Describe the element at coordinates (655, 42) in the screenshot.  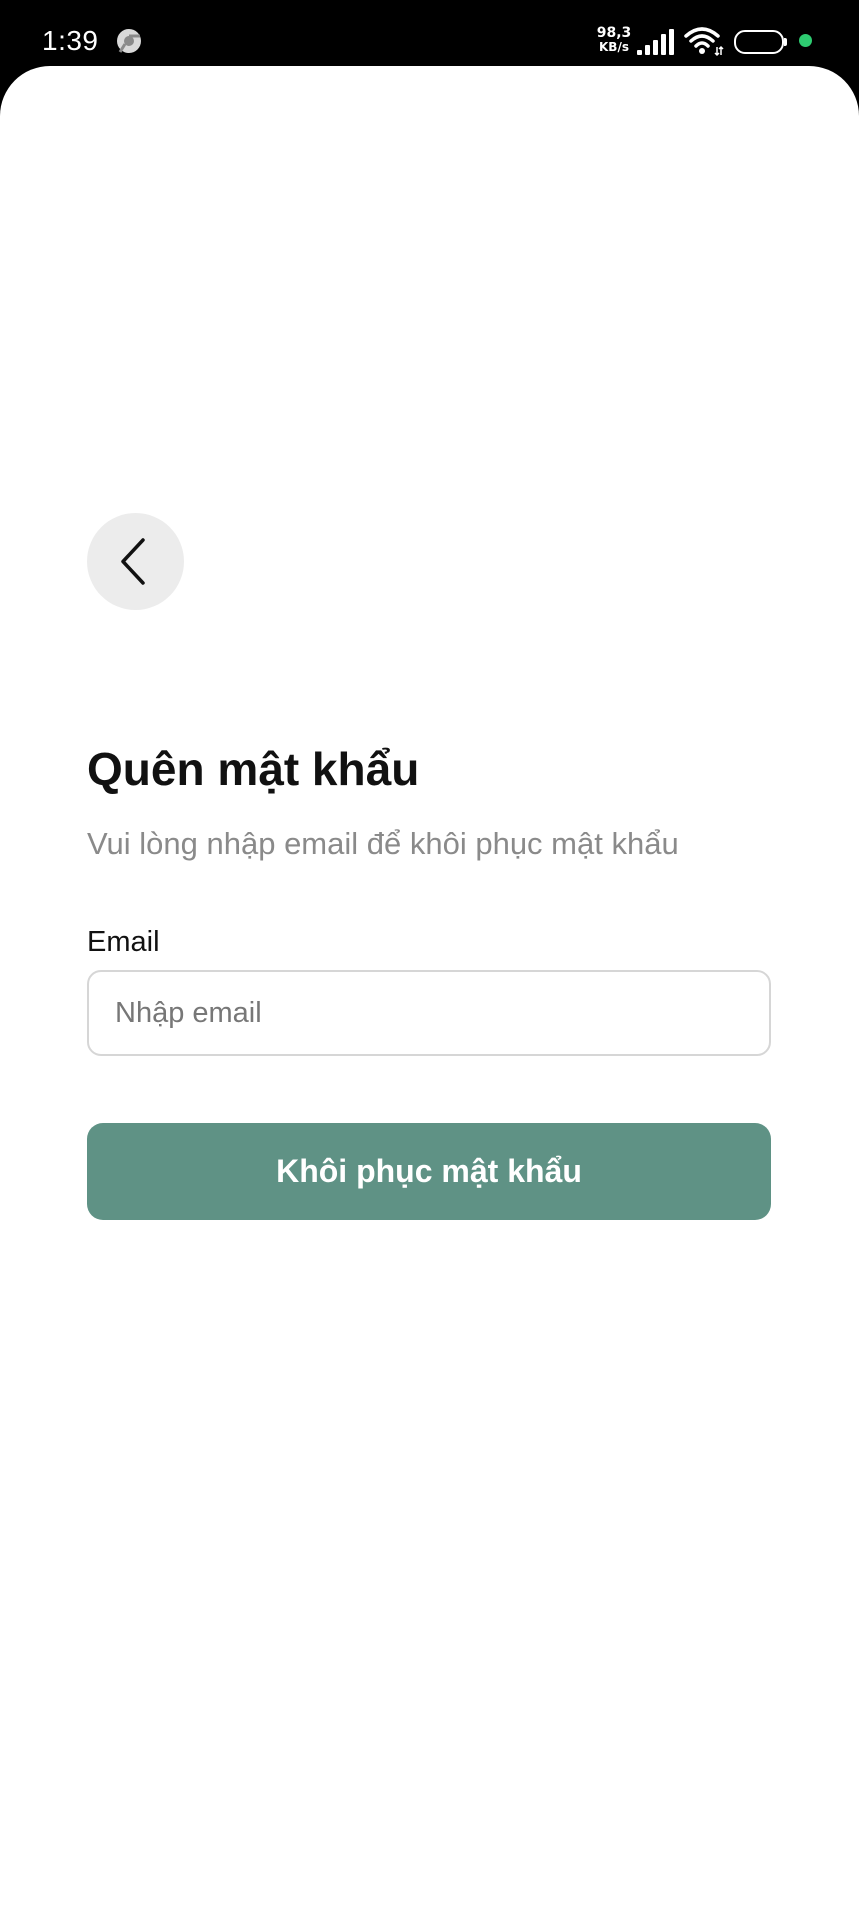
I see `cellular-signal-icon` at that location.